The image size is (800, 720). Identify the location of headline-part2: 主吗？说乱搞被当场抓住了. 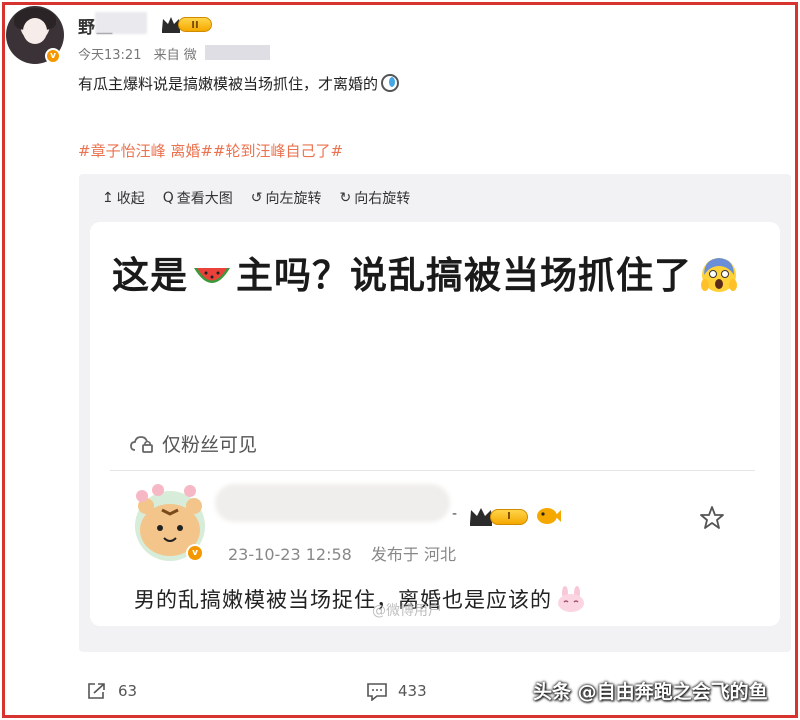
(464, 275).